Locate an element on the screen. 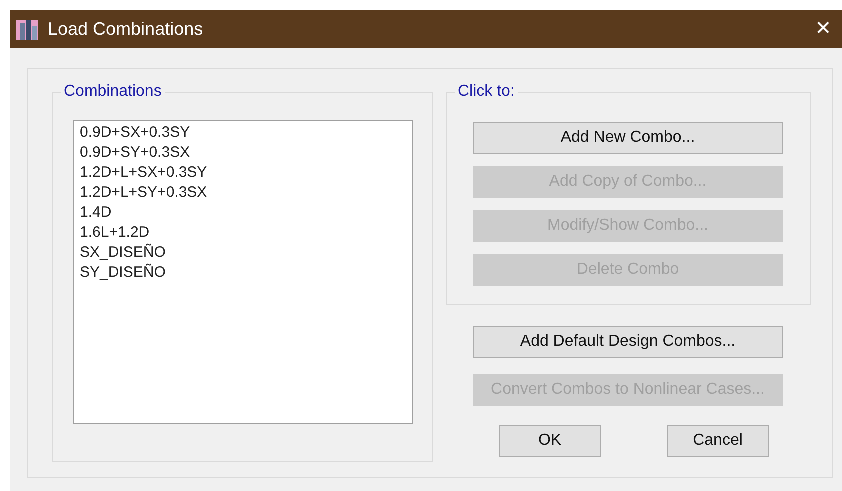 This screenshot has width=842, height=491. close-button: ✕ is located at coordinates (823, 29).